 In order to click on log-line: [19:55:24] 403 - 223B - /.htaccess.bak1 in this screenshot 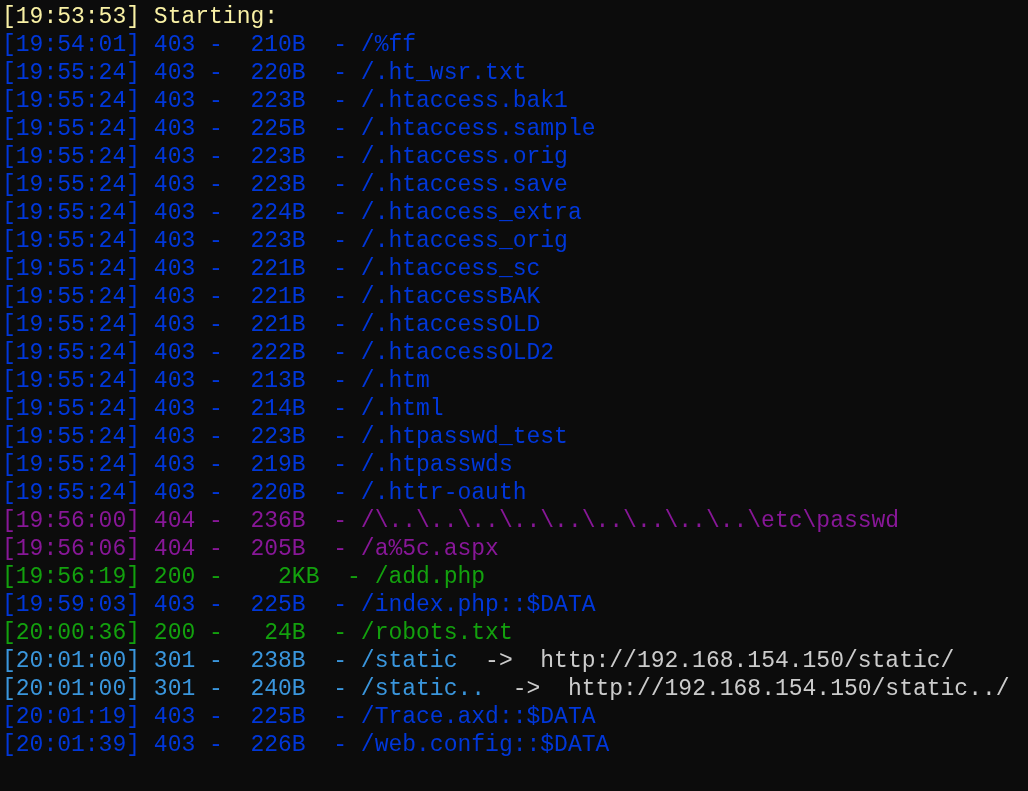, I will do `click(285, 101)`.